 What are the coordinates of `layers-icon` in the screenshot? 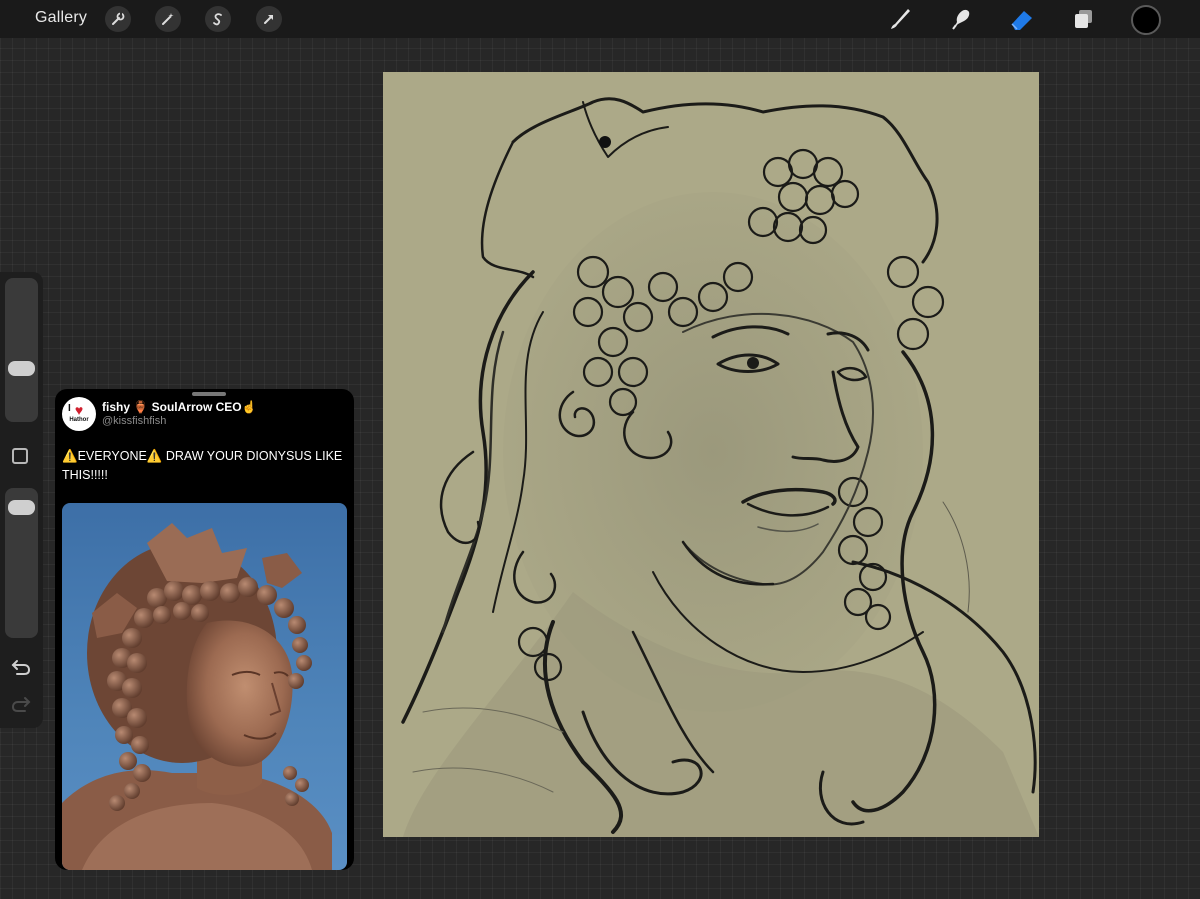 It's located at (1083, 19).